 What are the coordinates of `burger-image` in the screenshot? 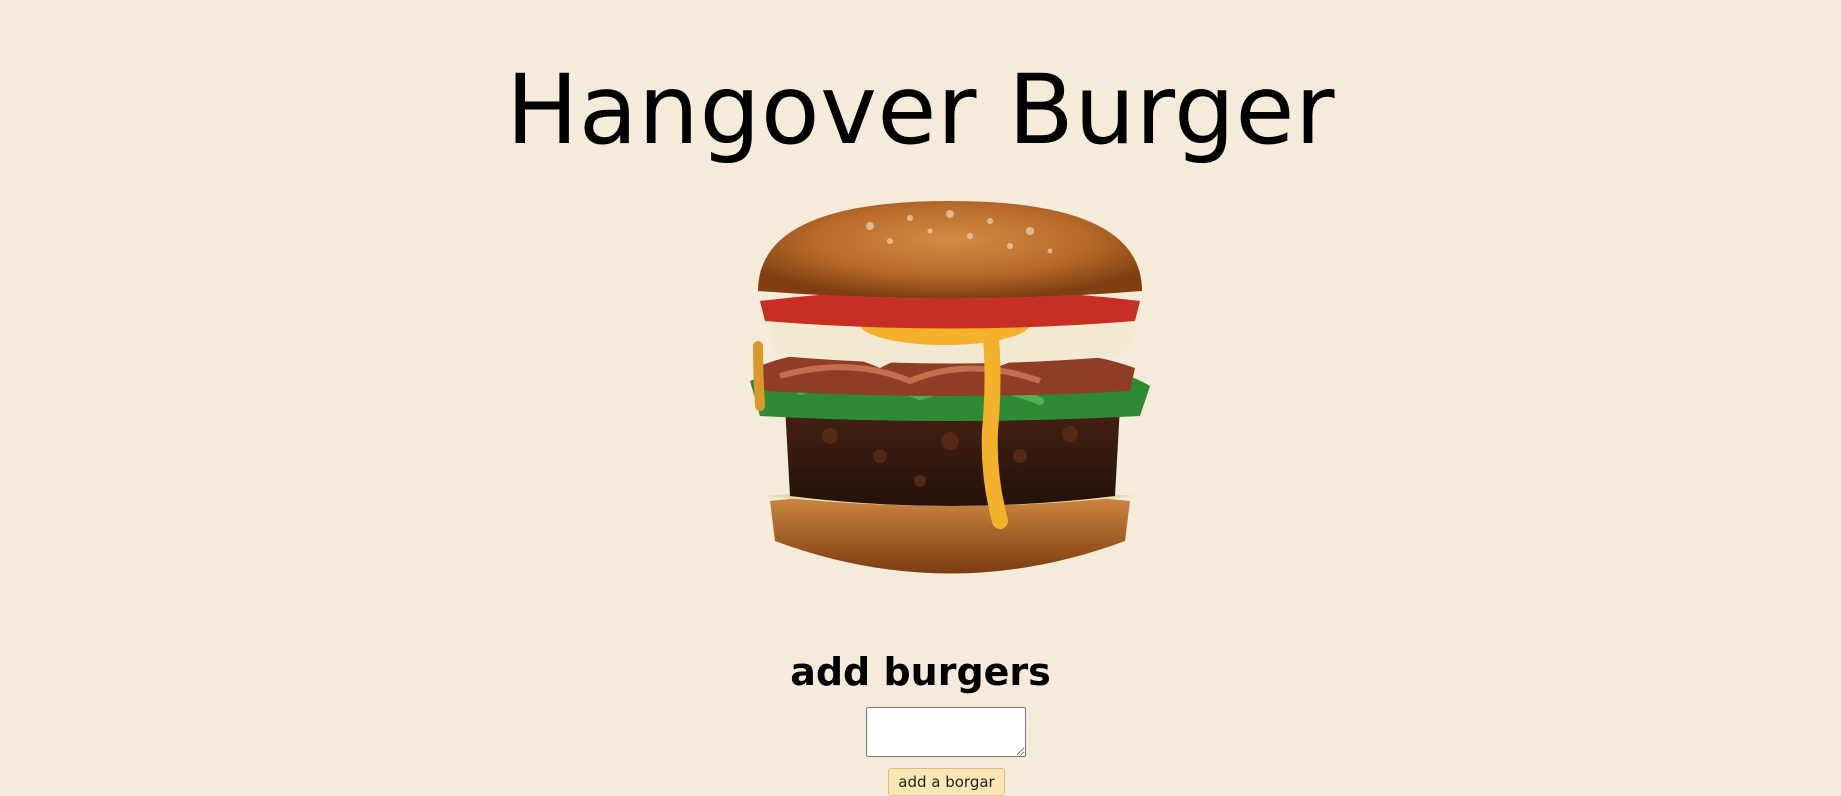 It's located at (950, 406).